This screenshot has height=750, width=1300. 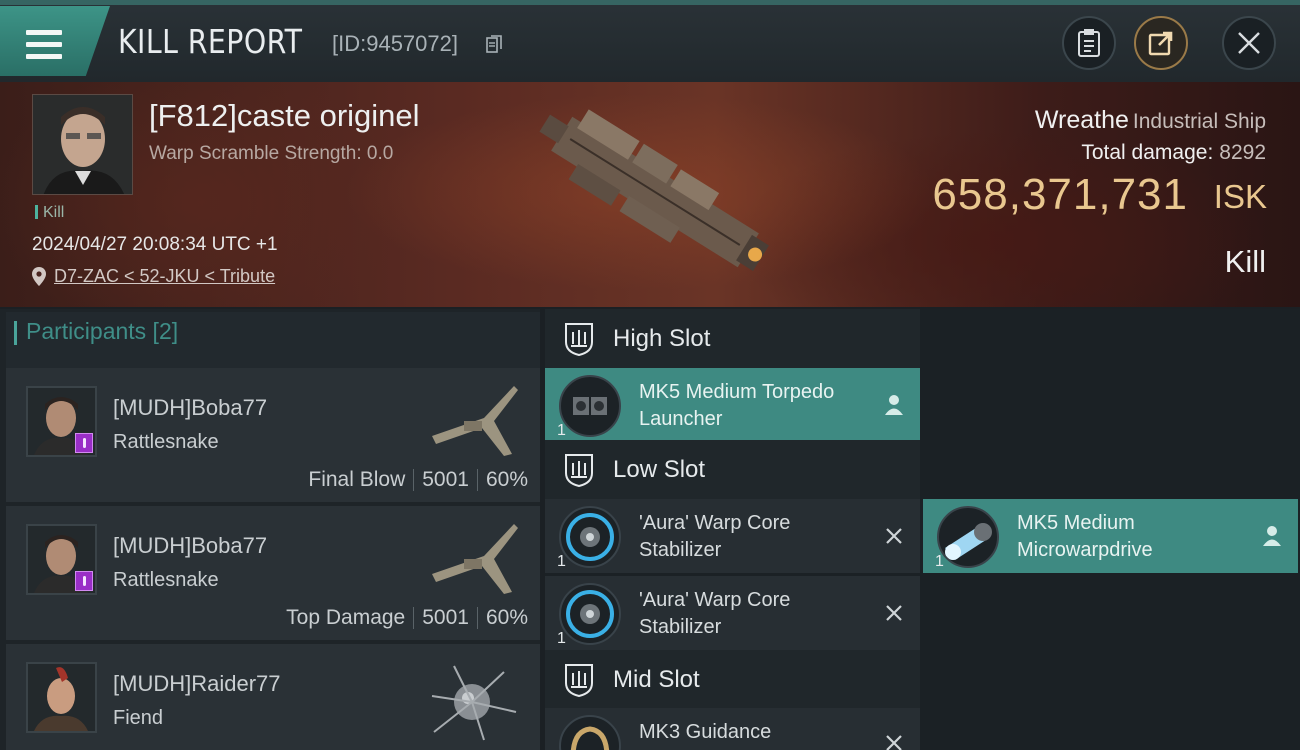 What do you see at coordinates (590, 406) in the screenshot?
I see `torpedo-launcher-icon` at bounding box center [590, 406].